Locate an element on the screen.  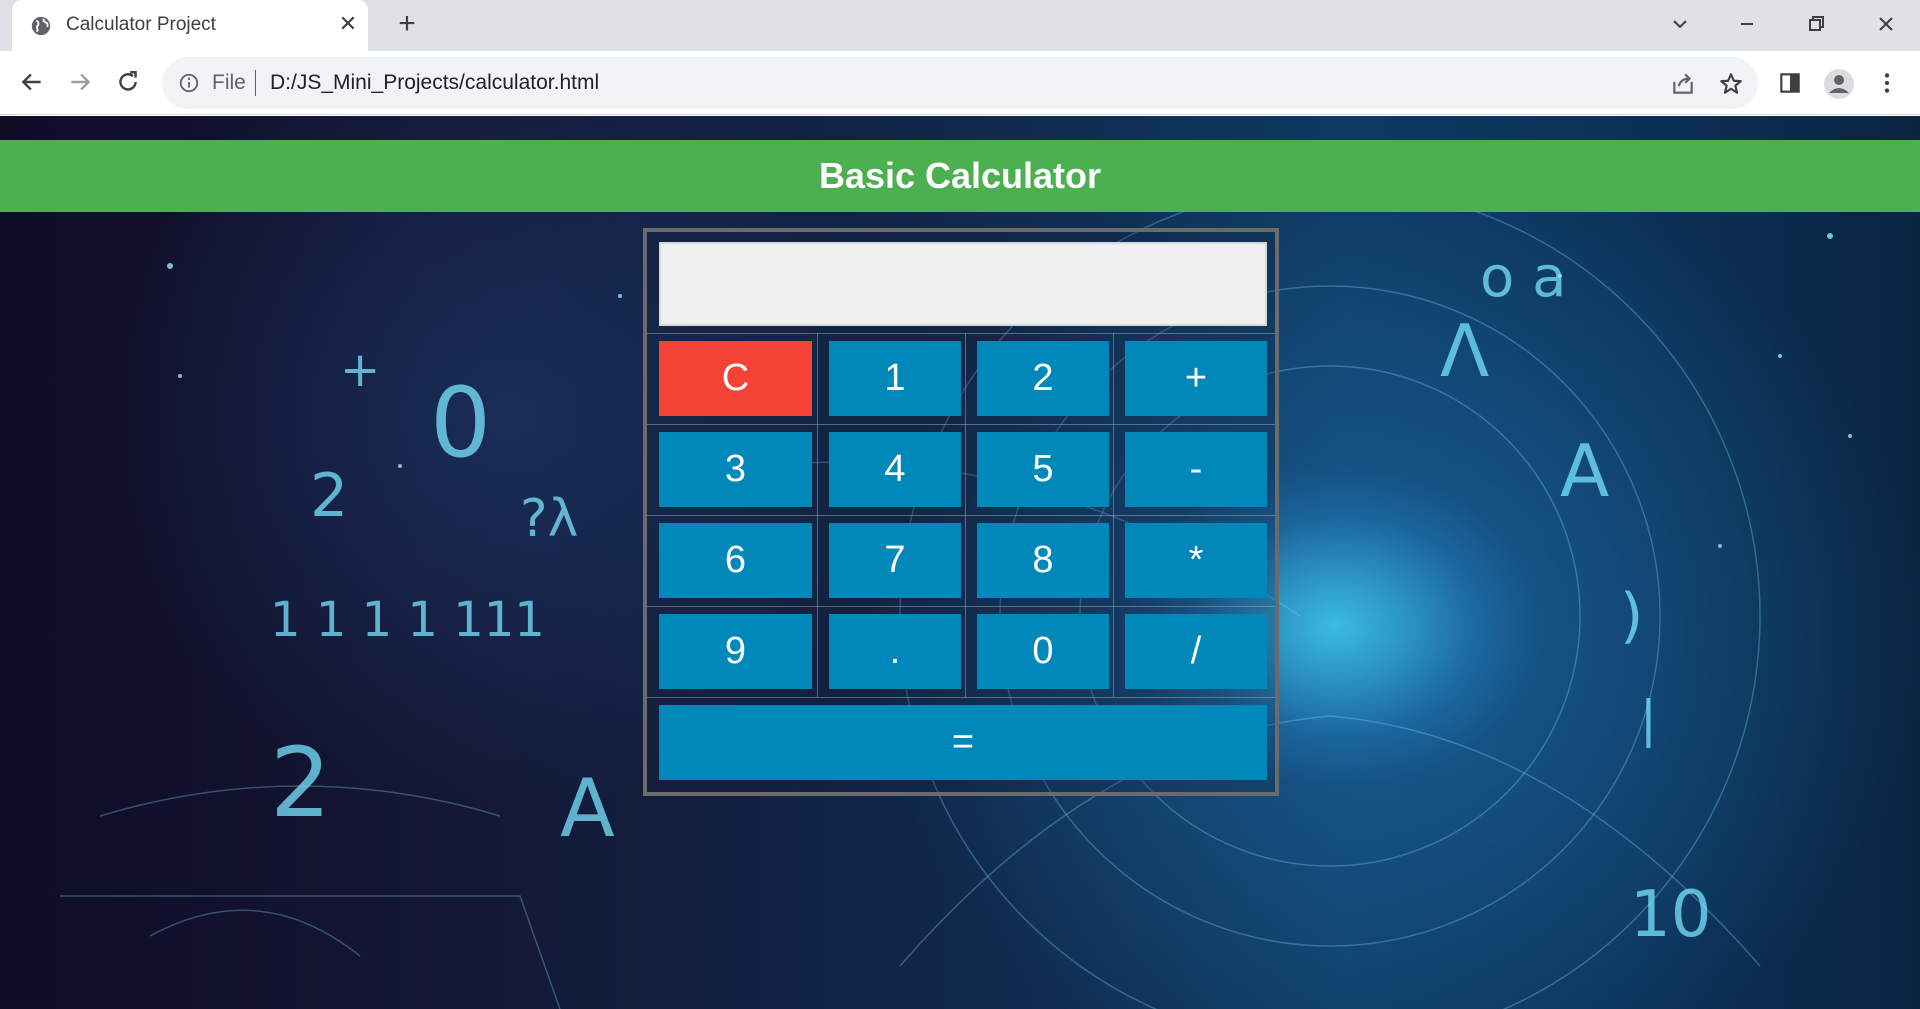
svg-text: 10 is located at coordinates (1670, 915).